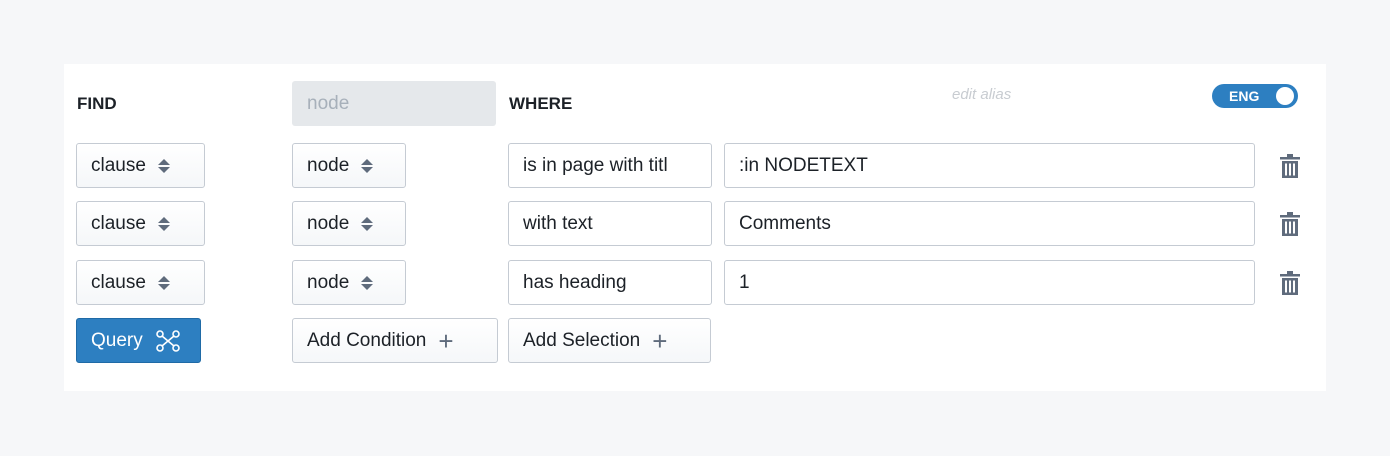 The height and width of the screenshot is (456, 1390). What do you see at coordinates (117, 340) in the screenshot?
I see `query-label: Query` at bounding box center [117, 340].